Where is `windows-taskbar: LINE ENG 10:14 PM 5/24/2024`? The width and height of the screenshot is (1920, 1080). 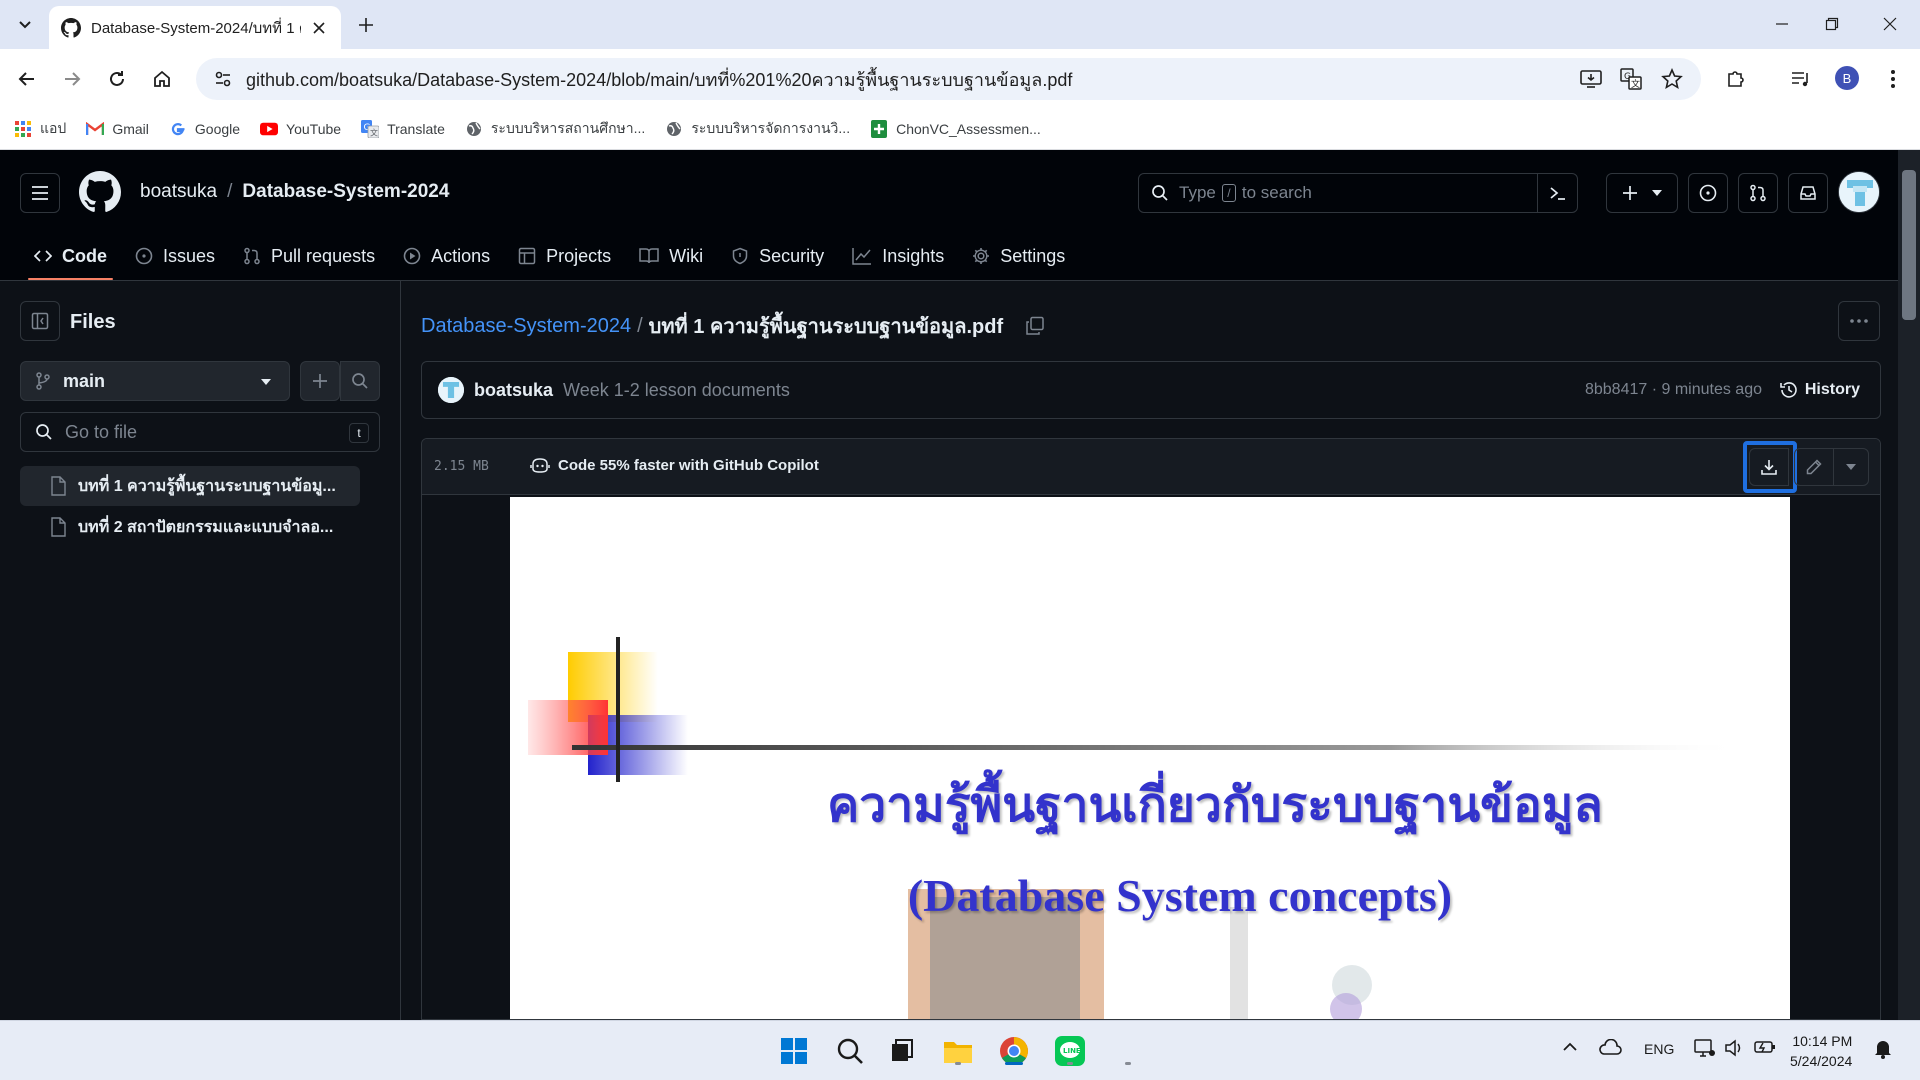 windows-taskbar: LINE ENG 10:14 PM 5/24/2024 is located at coordinates (960, 1050).